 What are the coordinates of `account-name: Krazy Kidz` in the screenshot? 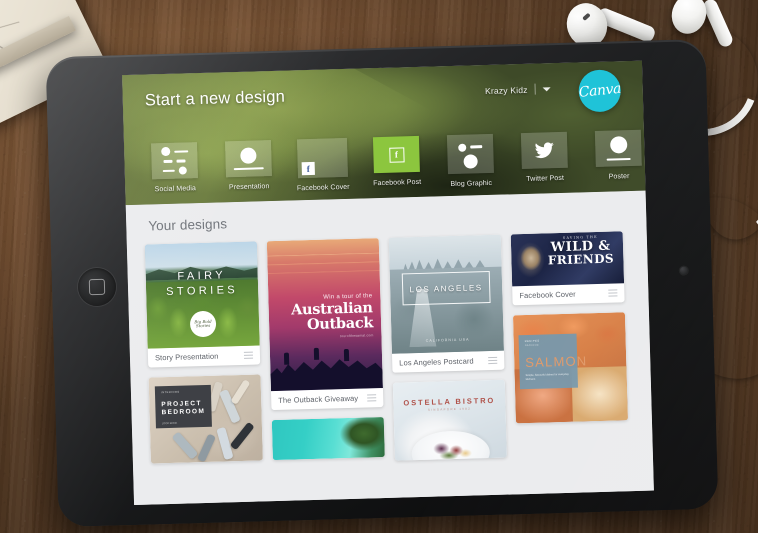 It's located at (506, 90).